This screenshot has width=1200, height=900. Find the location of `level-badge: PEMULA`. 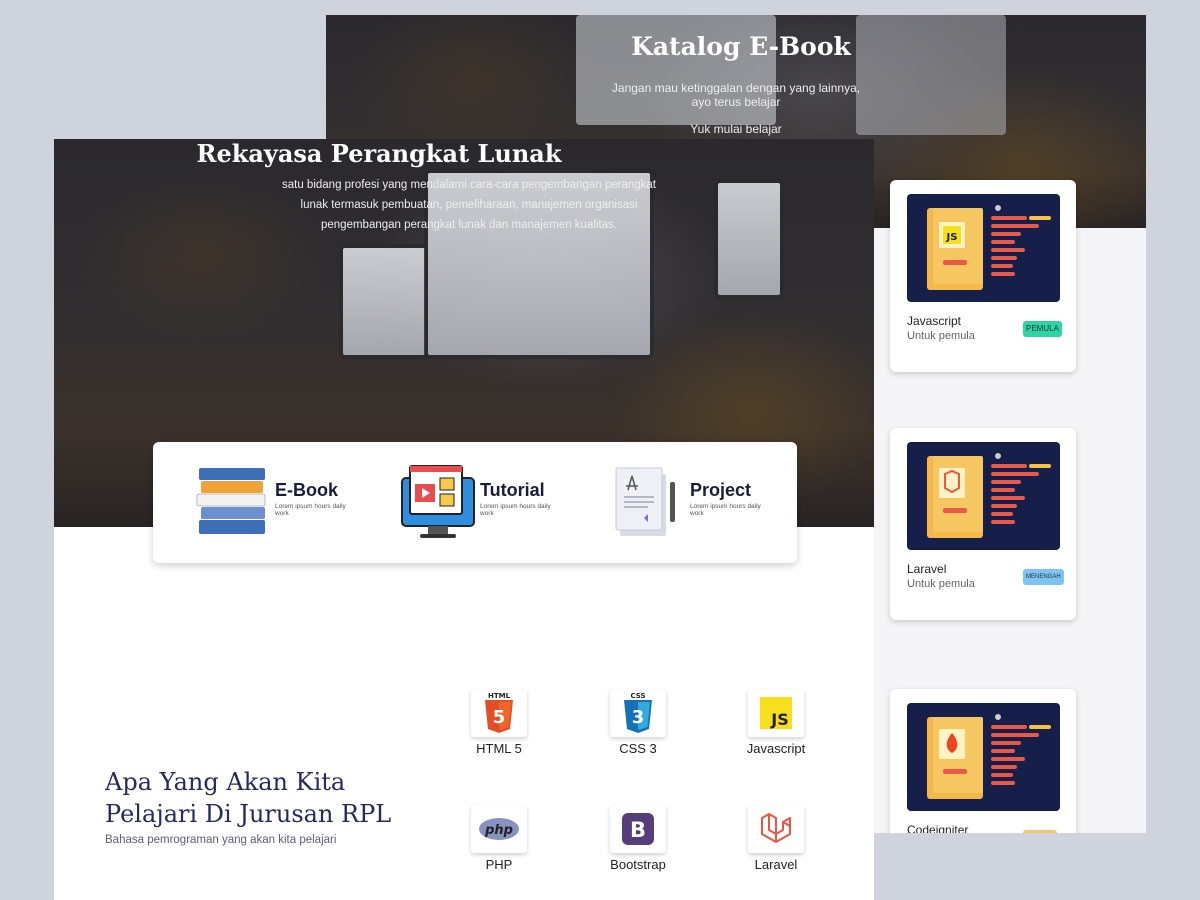

level-badge: PEMULA is located at coordinates (1042, 329).